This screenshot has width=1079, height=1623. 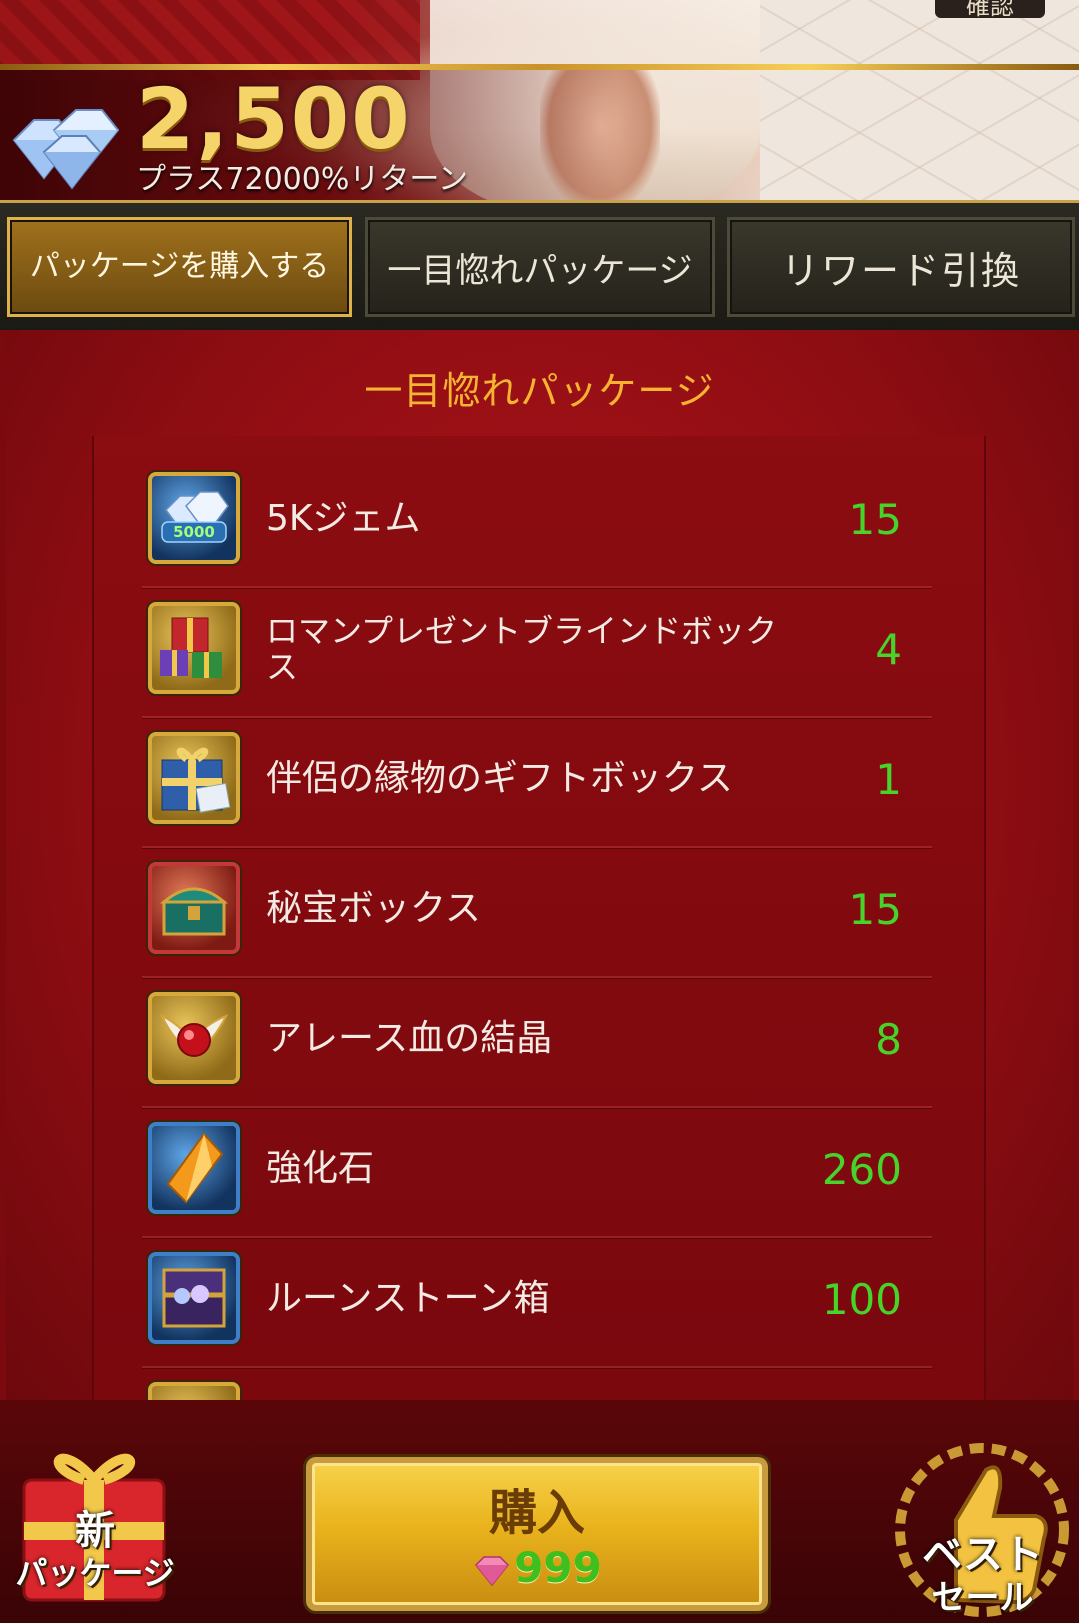 I want to click on banner-floor-art, so click(x=919, y=107).